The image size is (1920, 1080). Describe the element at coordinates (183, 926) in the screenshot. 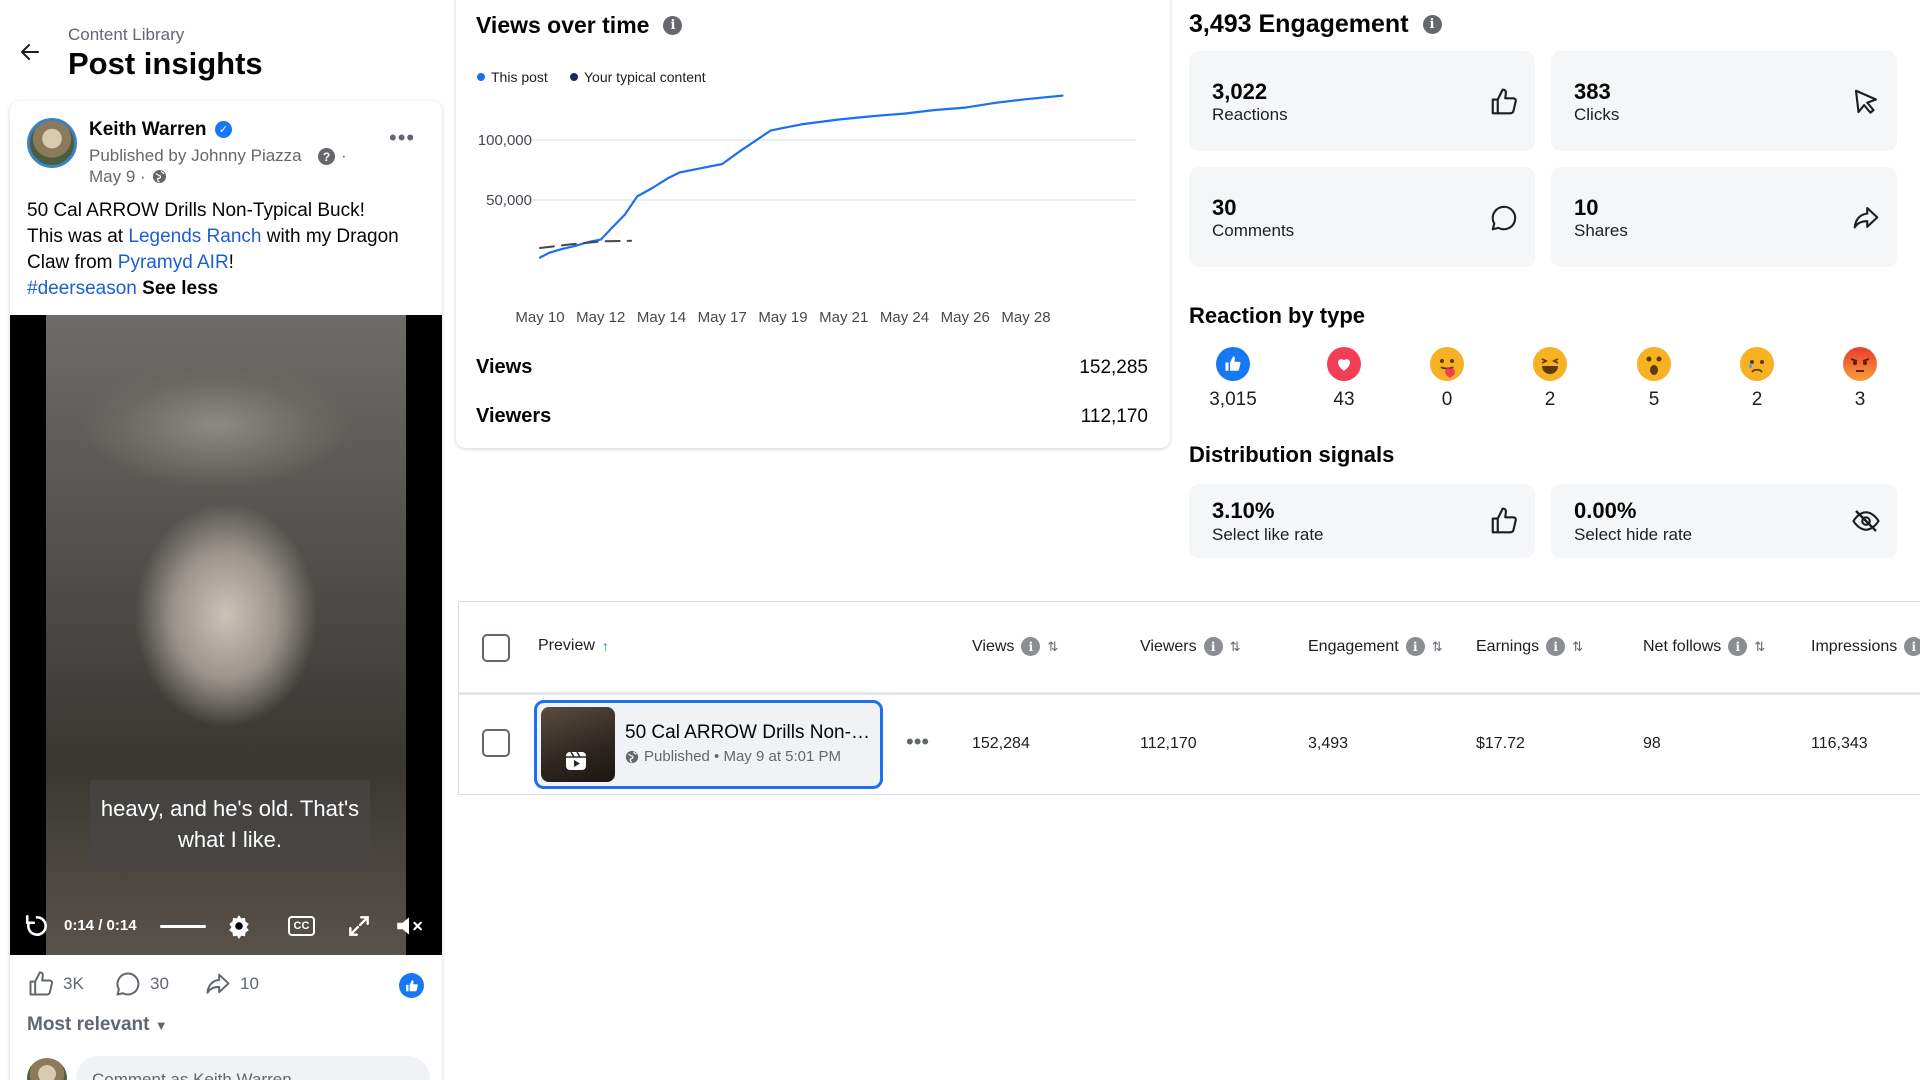

I see `video-scrubber` at that location.